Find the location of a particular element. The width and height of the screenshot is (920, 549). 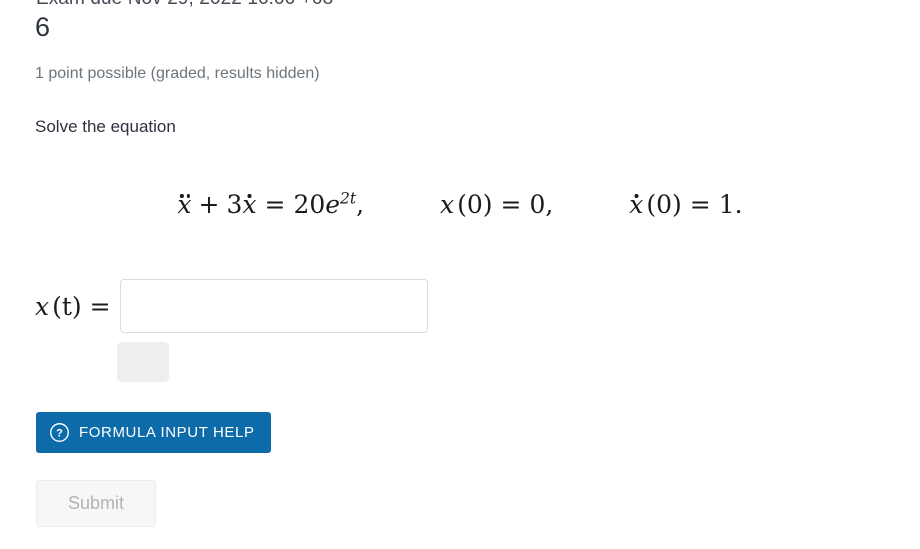

problem-number: 6 is located at coordinates (43, 27).